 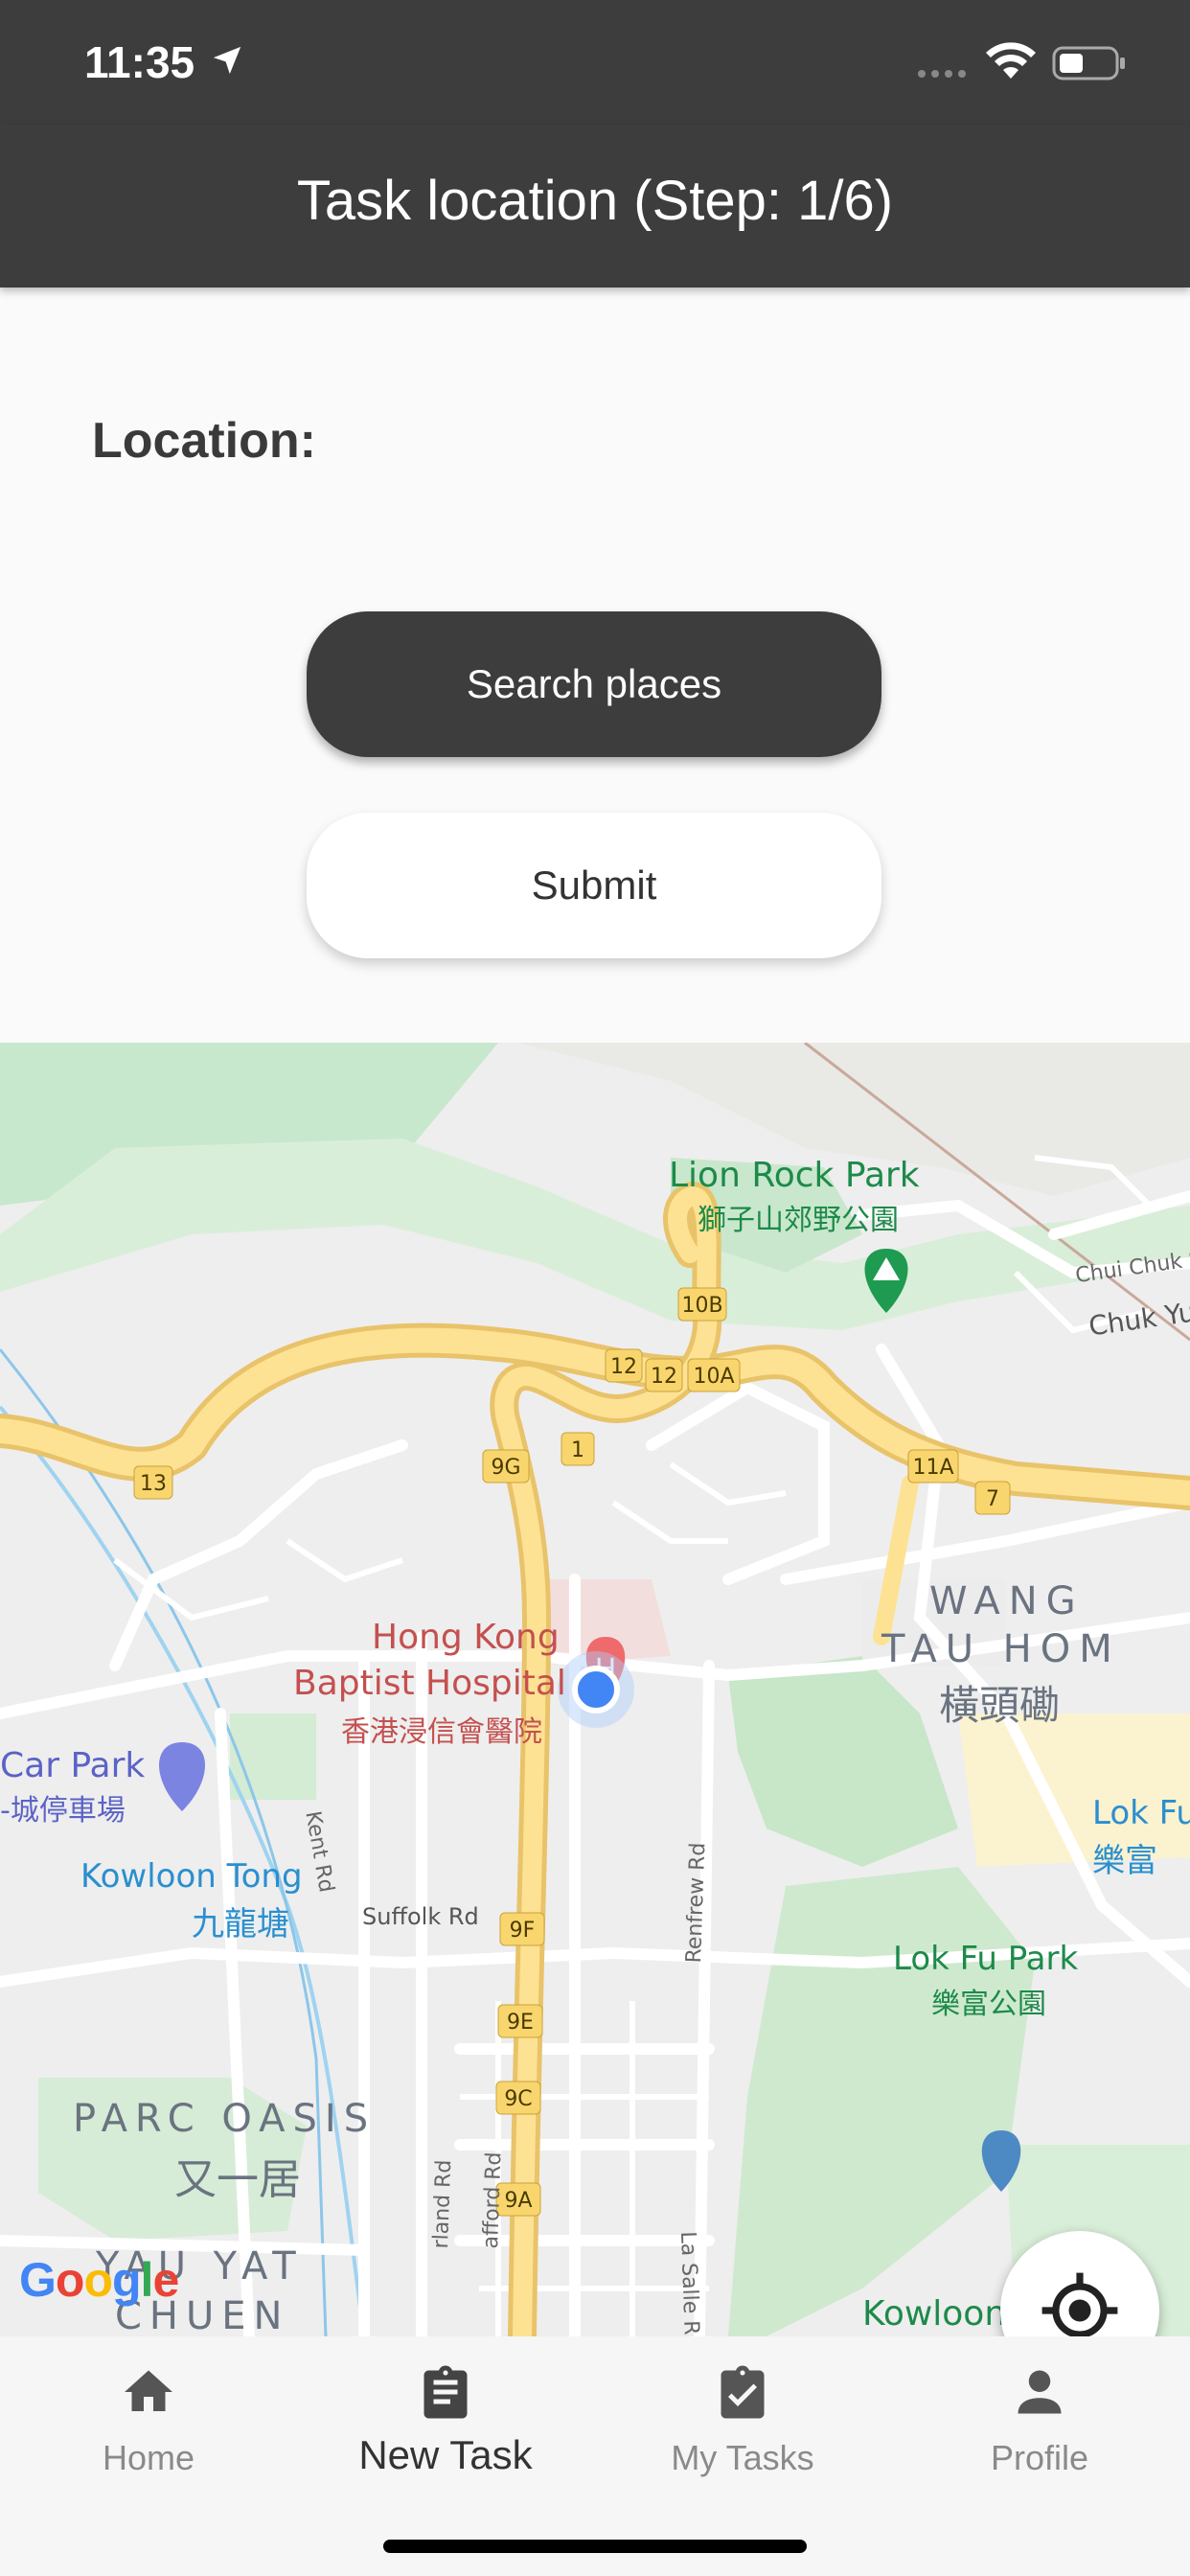 What do you see at coordinates (63, 1811) in the screenshot?
I see `map-label-car-park-zh: -城停車場` at bounding box center [63, 1811].